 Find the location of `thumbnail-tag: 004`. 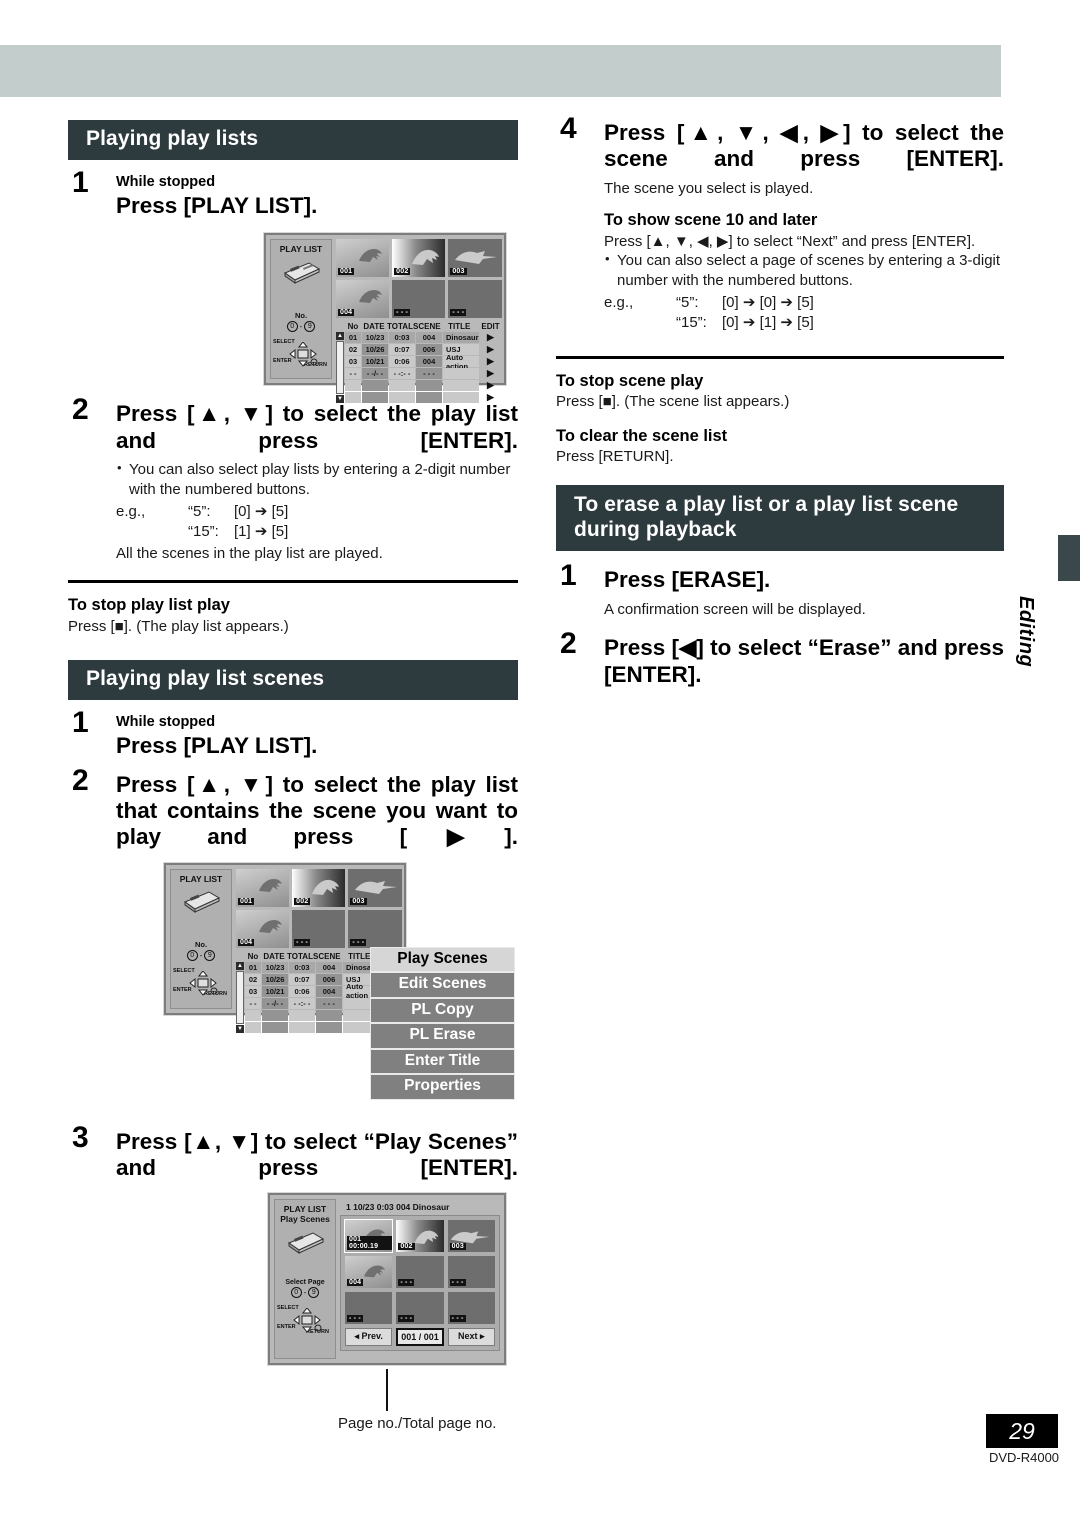

thumbnail-tag: 004 is located at coordinates (246, 942).